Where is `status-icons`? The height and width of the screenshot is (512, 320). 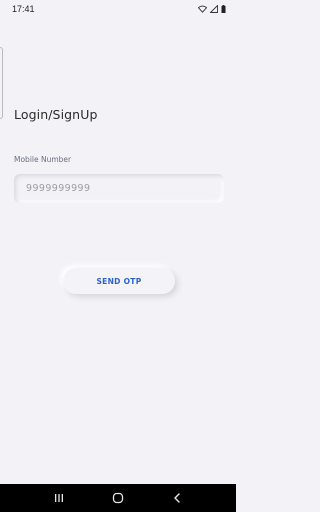
status-icons is located at coordinates (212, 9).